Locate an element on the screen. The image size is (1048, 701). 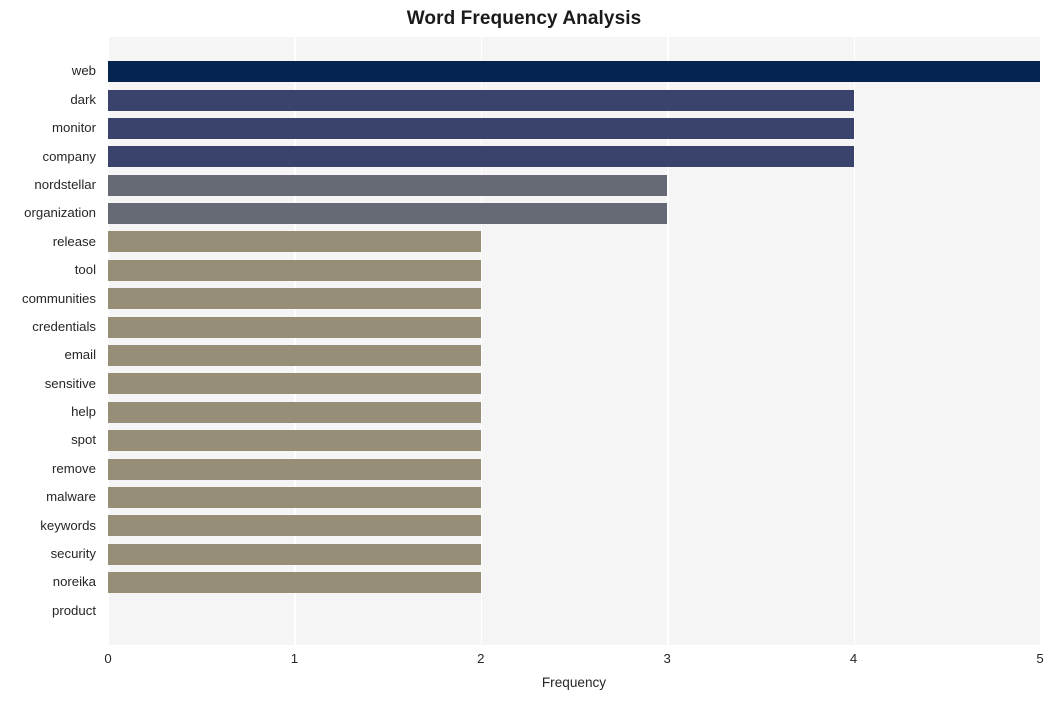
y-tick-label-sensitive: sensitive is located at coordinates (70, 383).